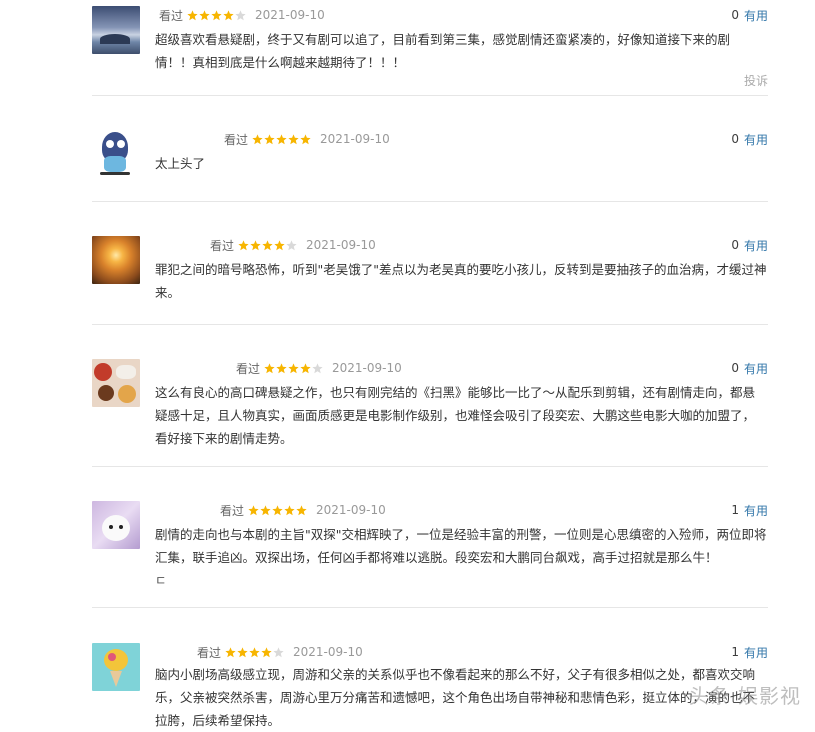 The height and width of the screenshot is (732, 815). Describe the element at coordinates (735, 510) in the screenshot. I see `useful-count: 1` at that location.